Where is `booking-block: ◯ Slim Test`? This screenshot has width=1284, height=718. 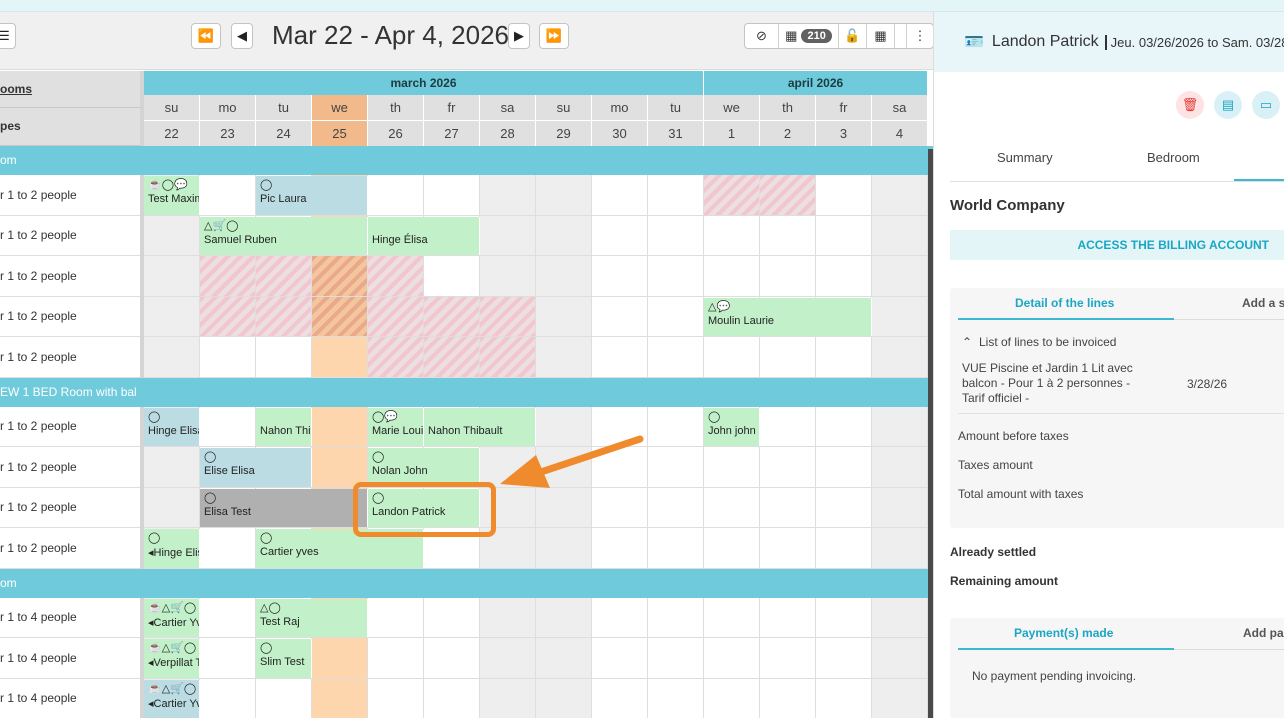 booking-block: ◯ Slim Test is located at coordinates (284, 658).